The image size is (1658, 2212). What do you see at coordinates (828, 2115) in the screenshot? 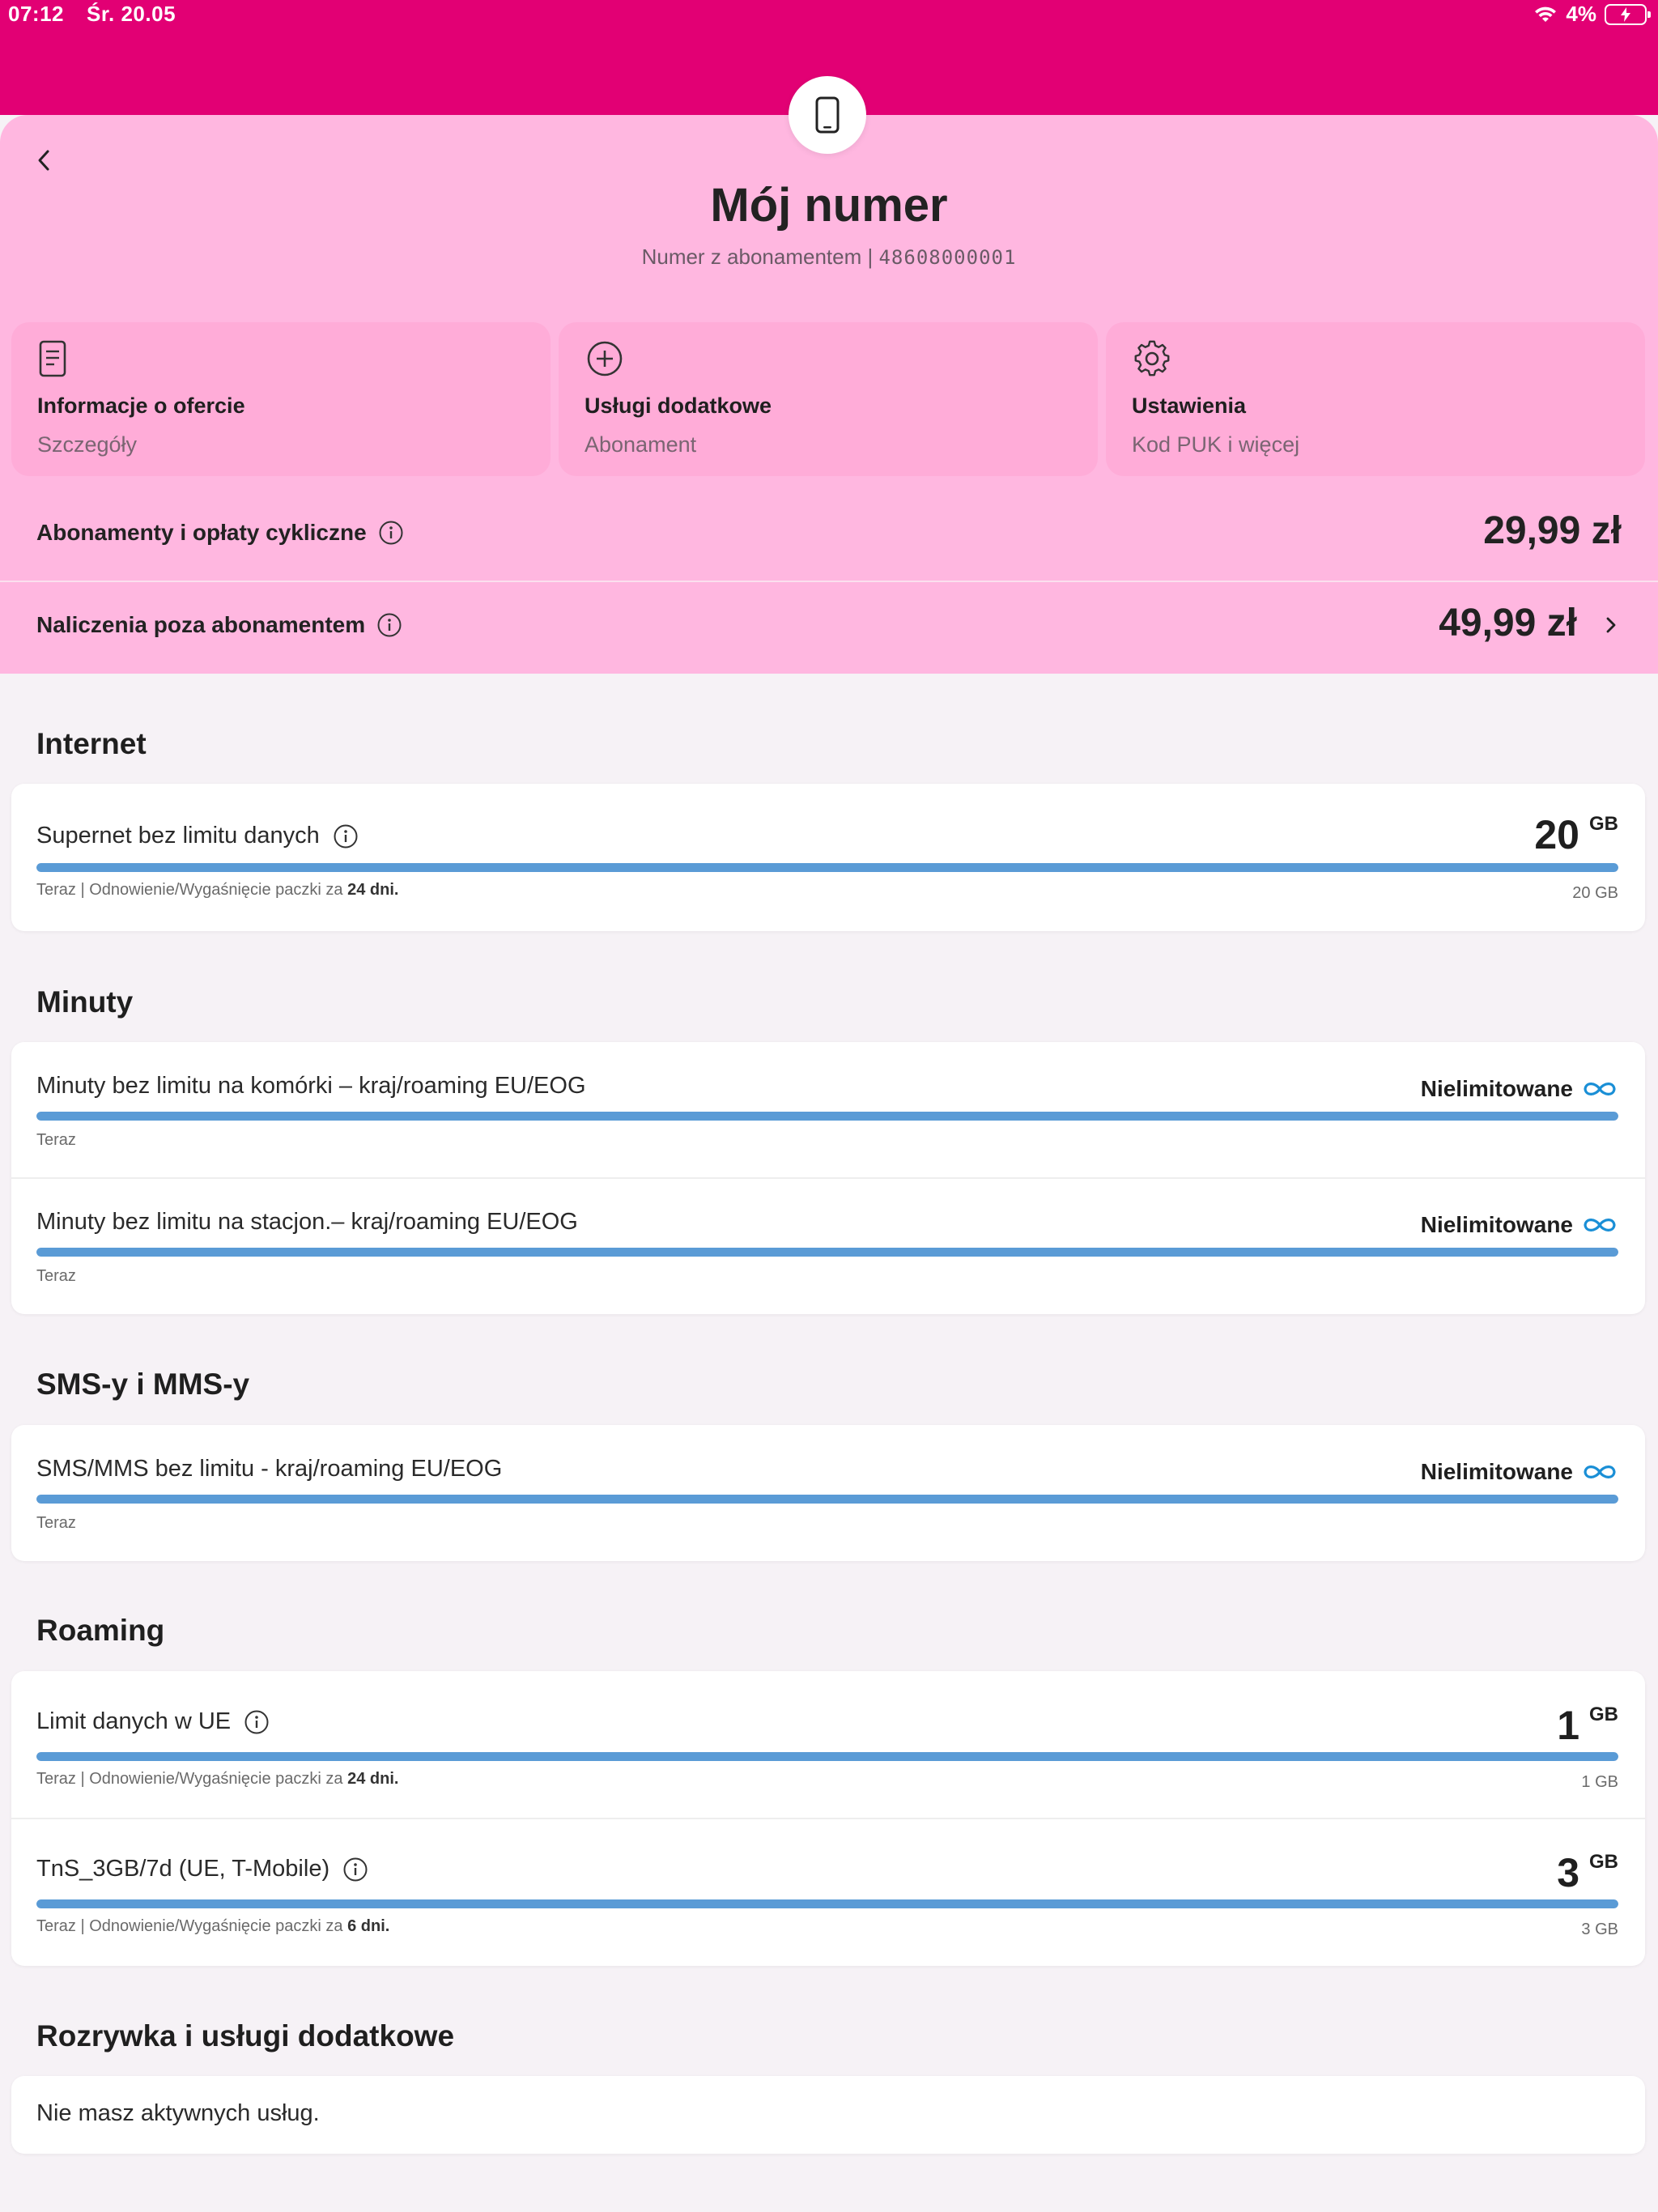
I see `entertainment-card: Nie masz aktywnych usług.` at bounding box center [828, 2115].